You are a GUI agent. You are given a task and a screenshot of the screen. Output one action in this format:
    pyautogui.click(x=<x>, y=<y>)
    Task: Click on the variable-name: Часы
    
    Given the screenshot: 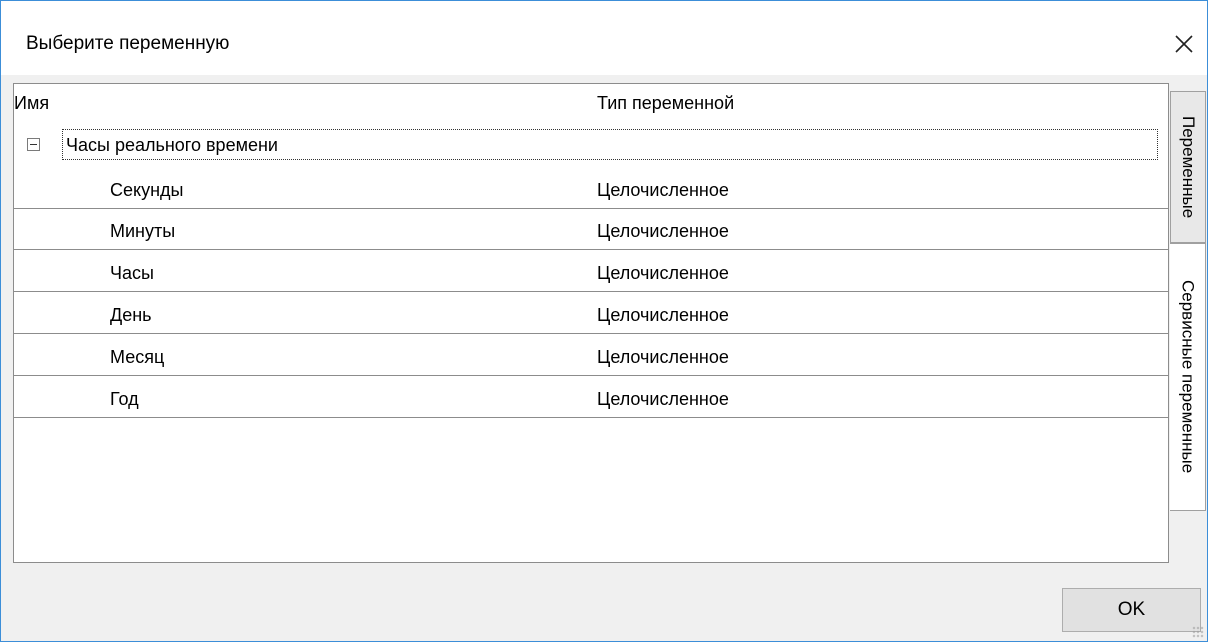 What is the action you would take?
    pyautogui.click(x=132, y=273)
    